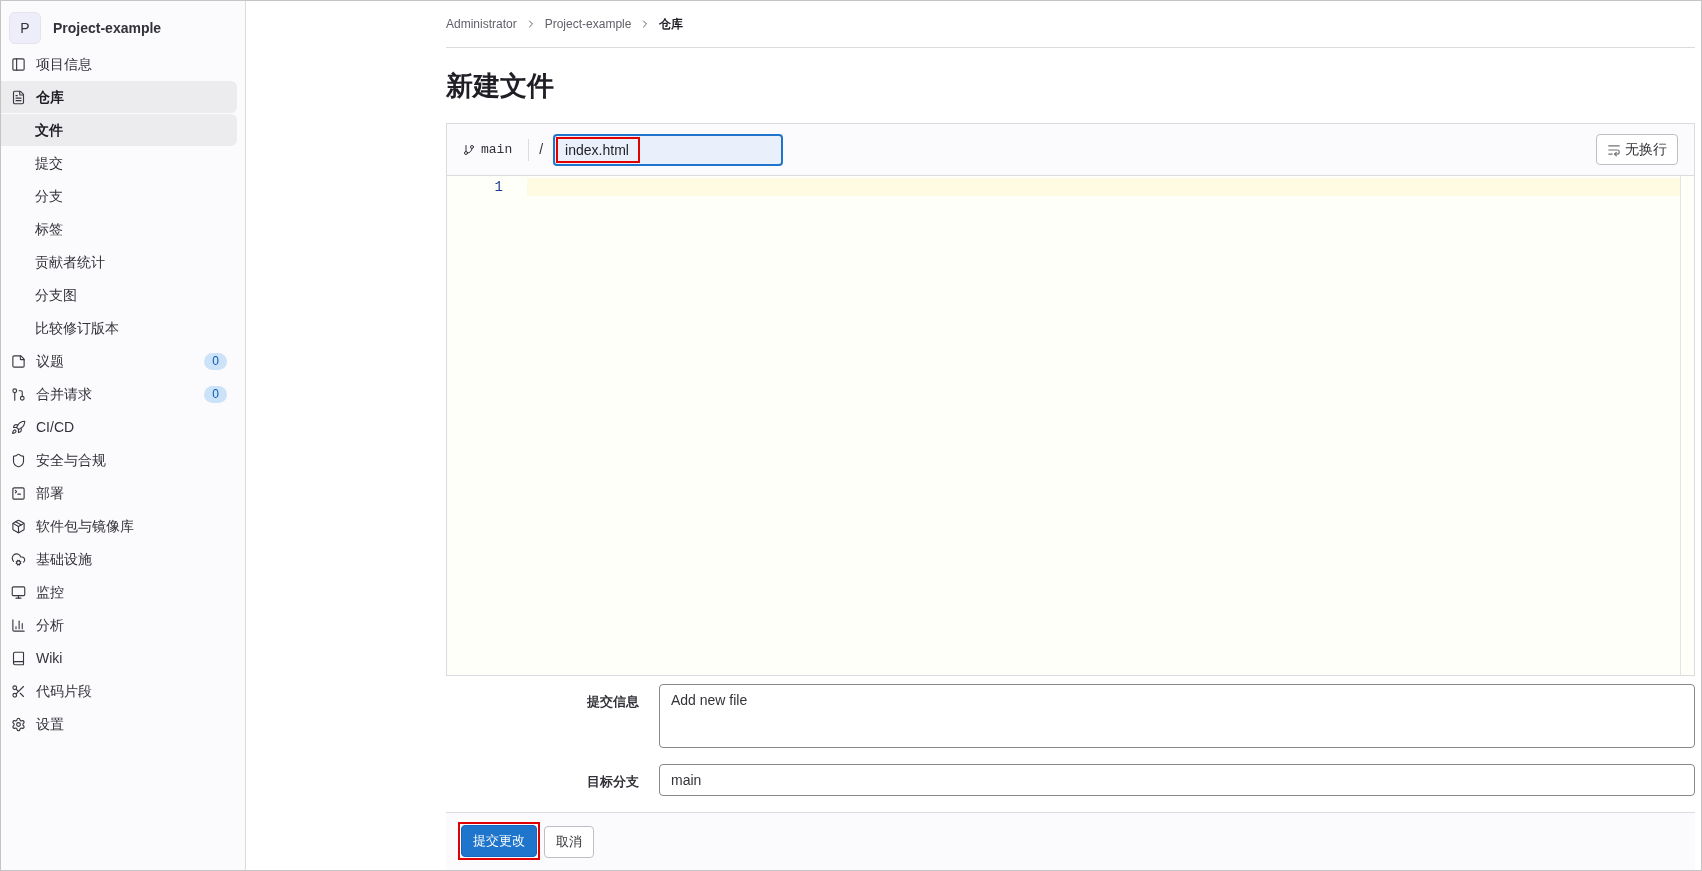 The width and height of the screenshot is (1702, 871). Describe the element at coordinates (119, 97) in the screenshot. I see `sidebar-item: 仓库` at that location.